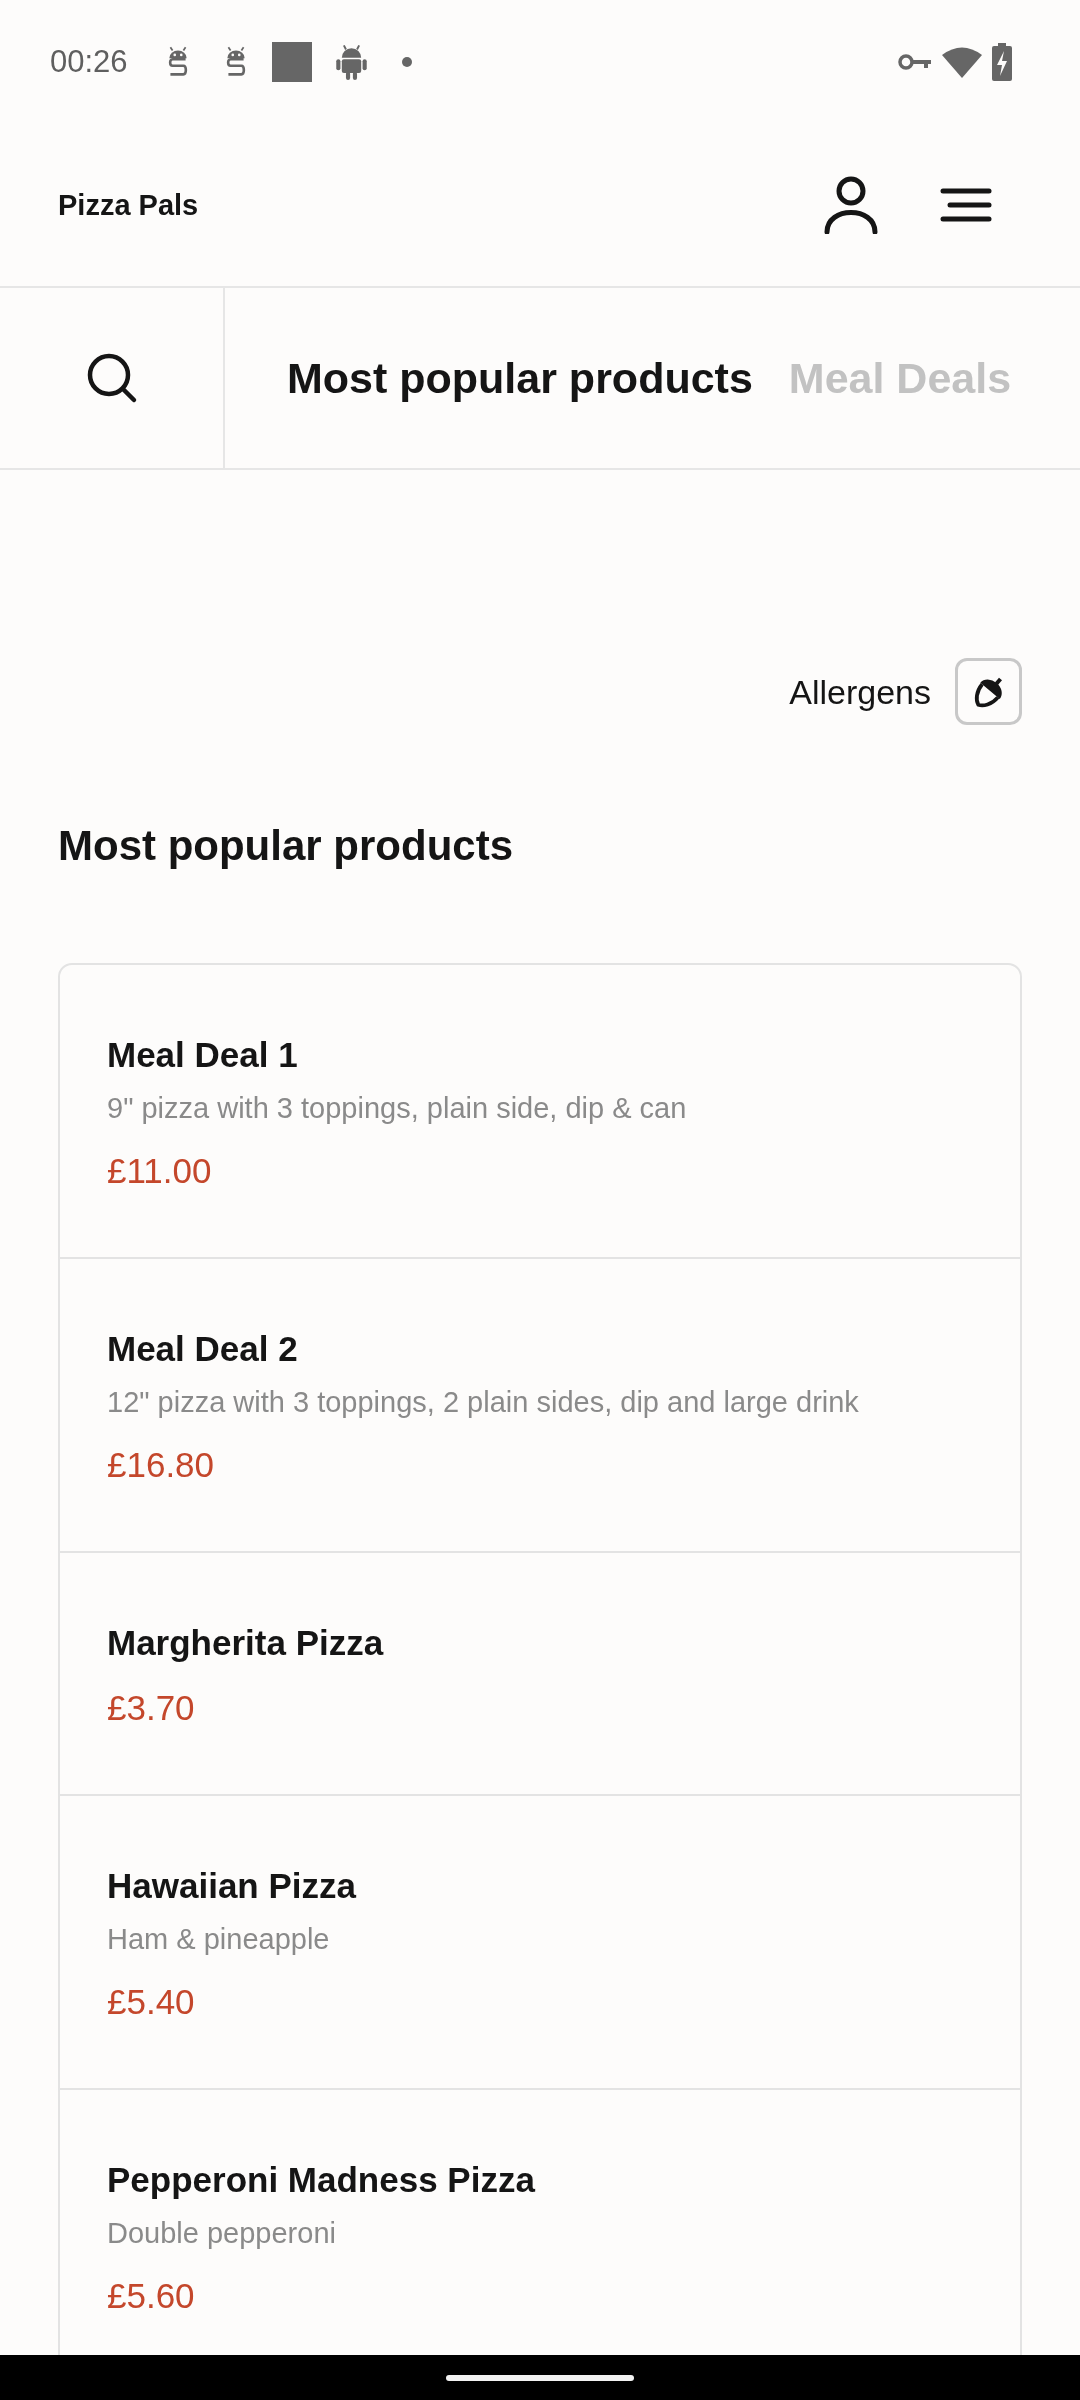 This screenshot has width=1080, height=2400. I want to click on key-icon, so click(915, 62).